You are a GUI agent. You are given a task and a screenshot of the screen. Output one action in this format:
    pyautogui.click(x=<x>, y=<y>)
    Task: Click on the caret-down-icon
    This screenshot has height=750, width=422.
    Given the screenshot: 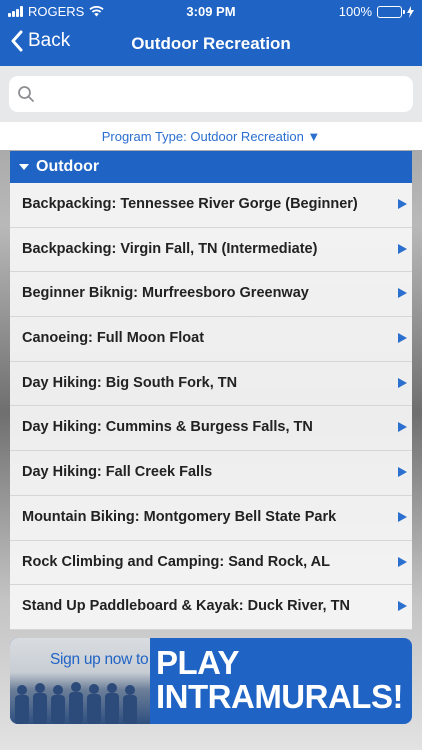 What is the action you would take?
    pyautogui.click(x=24, y=167)
    